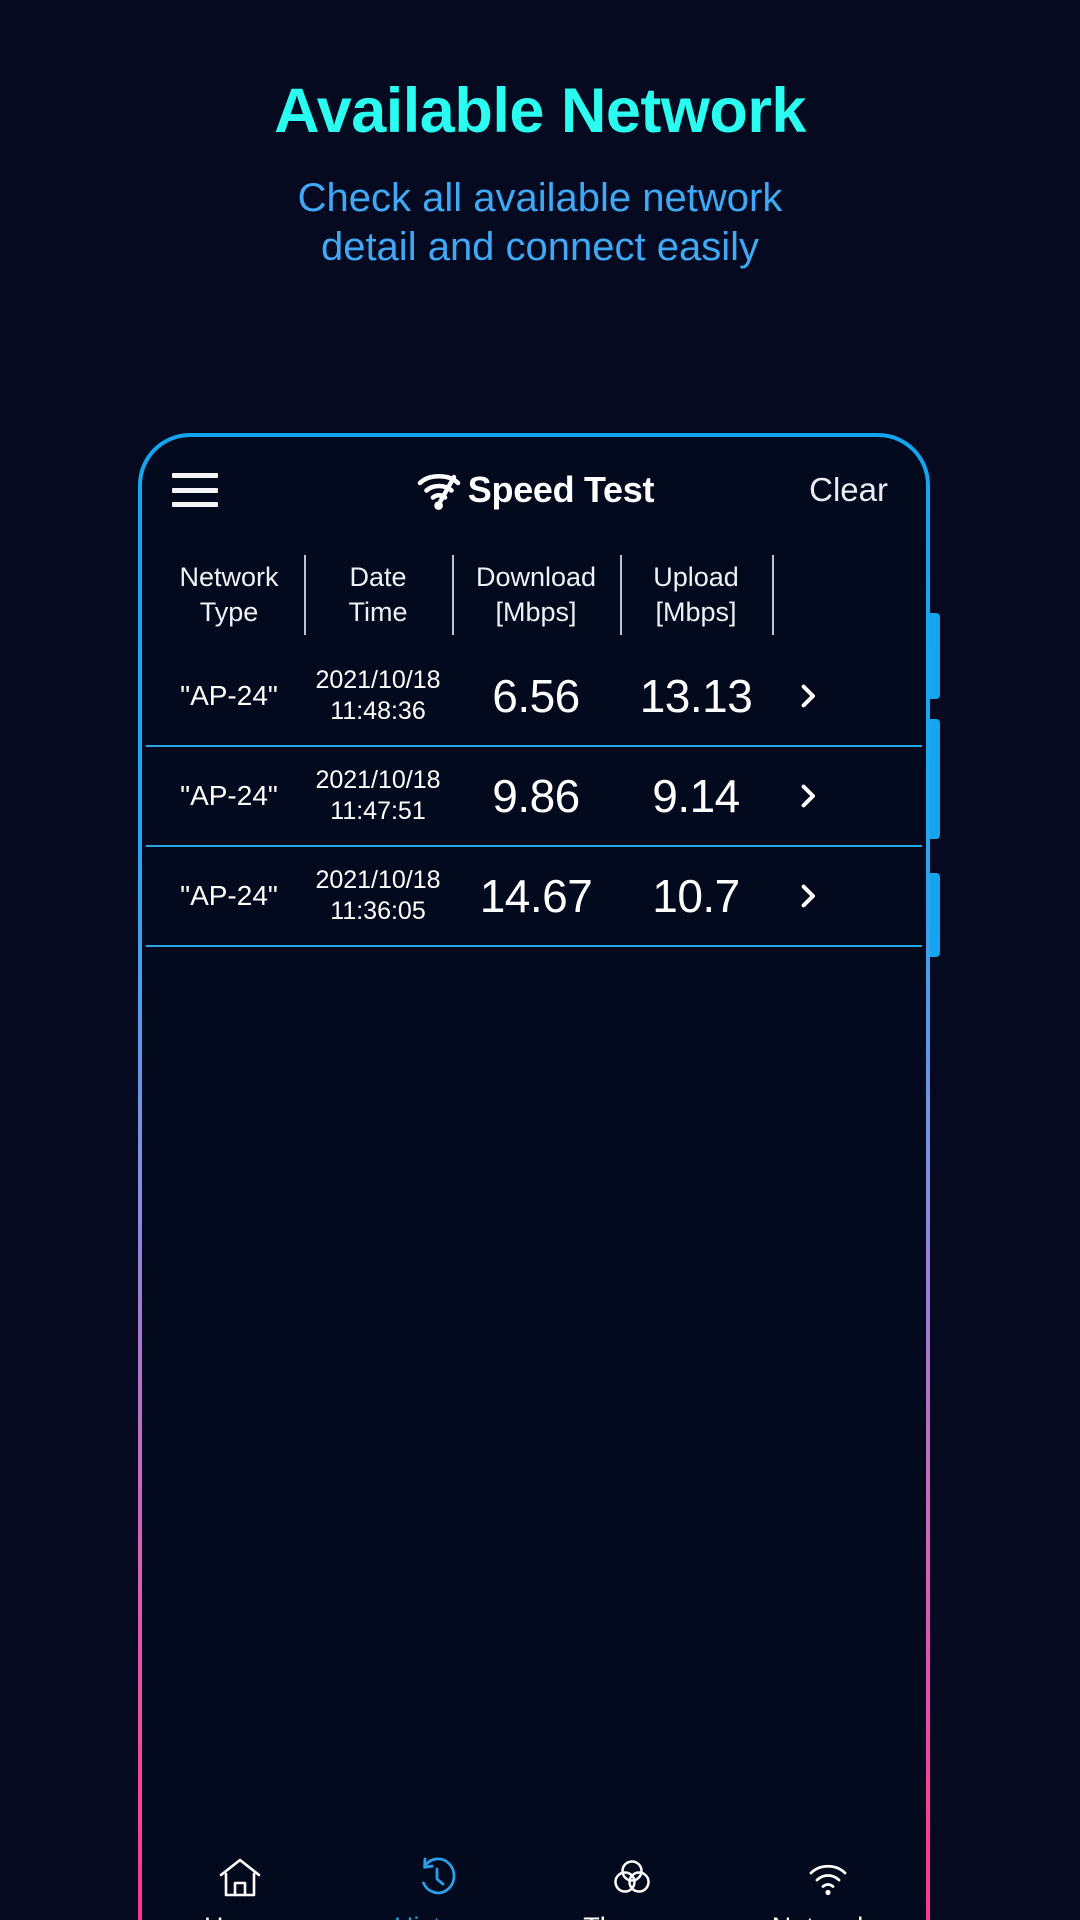 The height and width of the screenshot is (1920, 1080). What do you see at coordinates (229, 595) in the screenshot?
I see `column-header-network-type: Network Type` at bounding box center [229, 595].